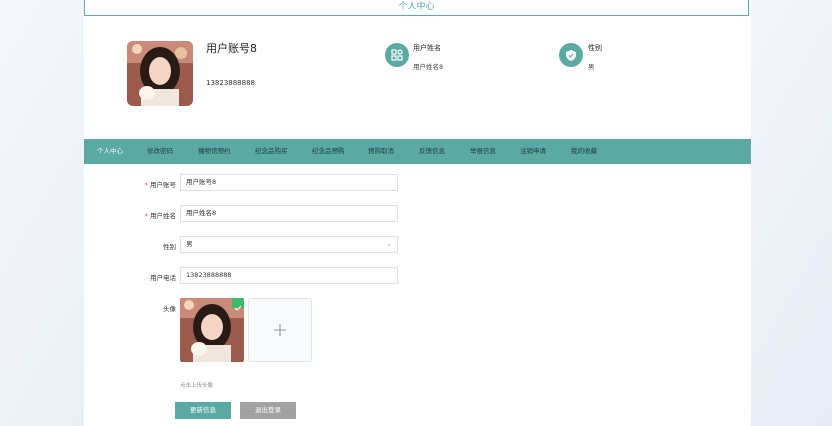 This screenshot has height=426, width=832. Describe the element at coordinates (595, 48) in the screenshot. I see `profile-gender-label: 性别` at that location.